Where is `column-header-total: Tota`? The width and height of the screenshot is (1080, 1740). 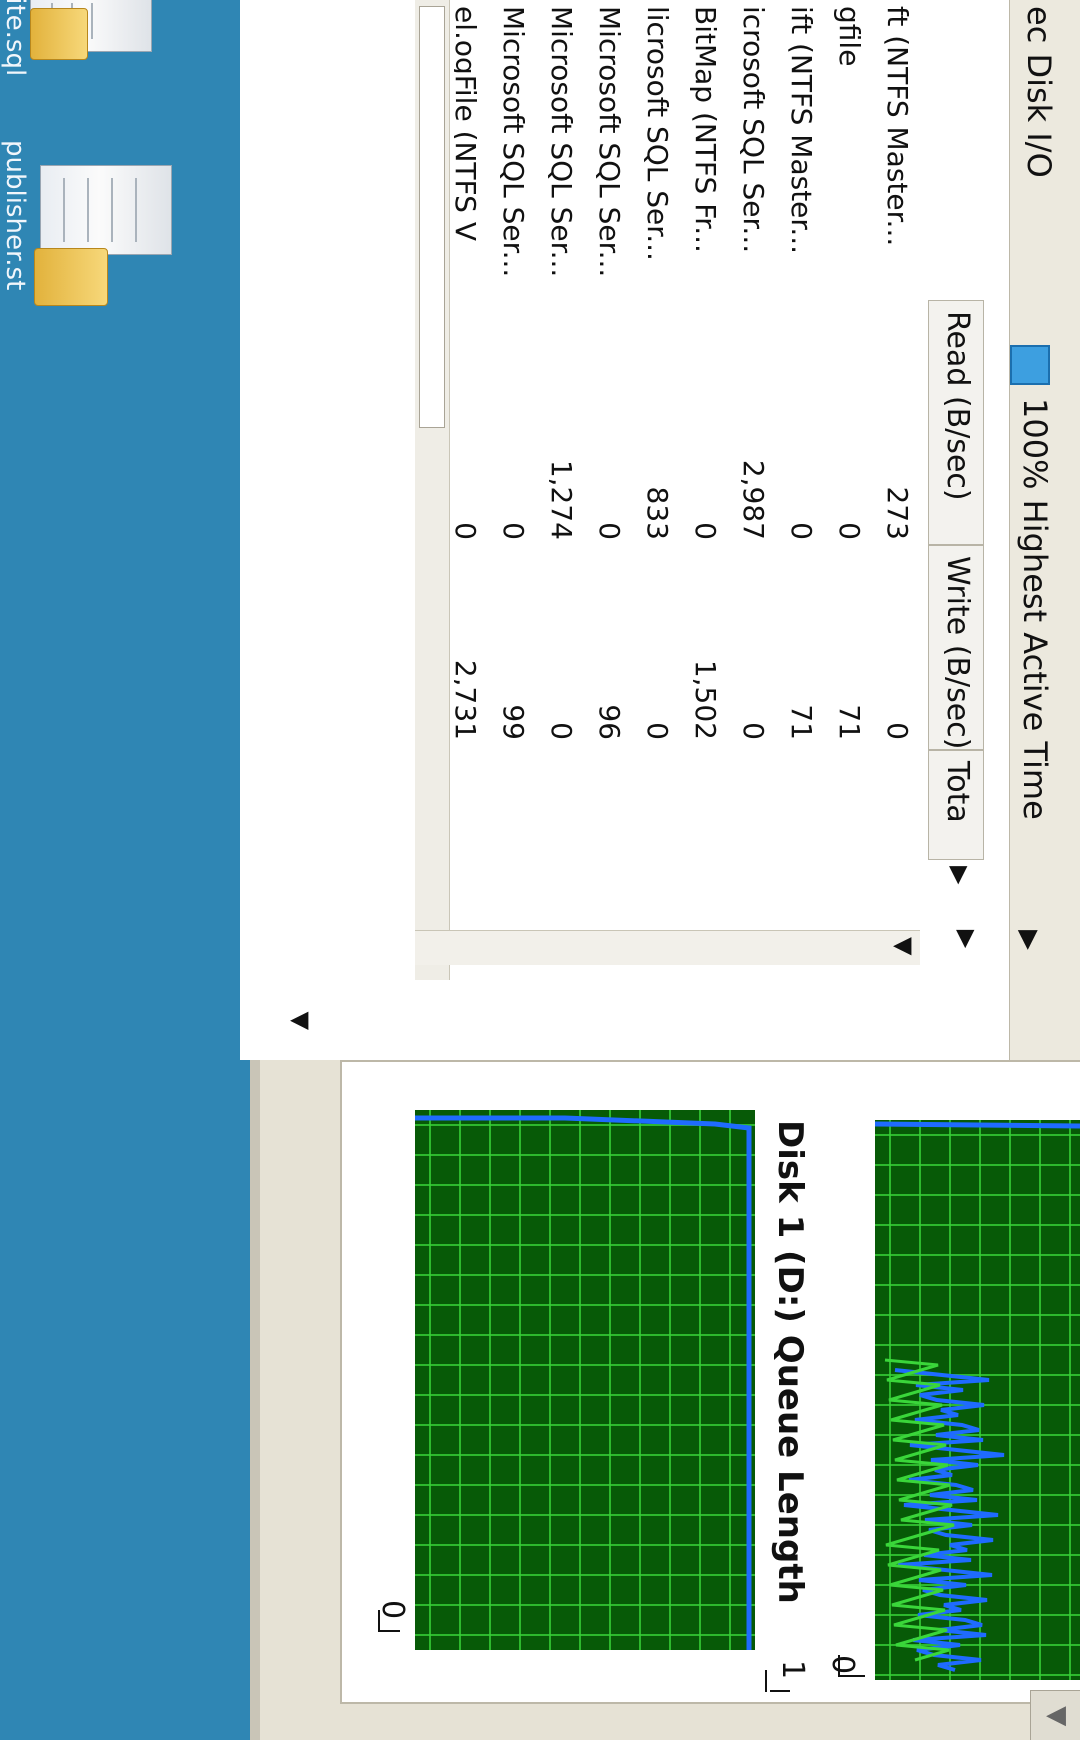 column-header-total: Tota is located at coordinates (956, 805).